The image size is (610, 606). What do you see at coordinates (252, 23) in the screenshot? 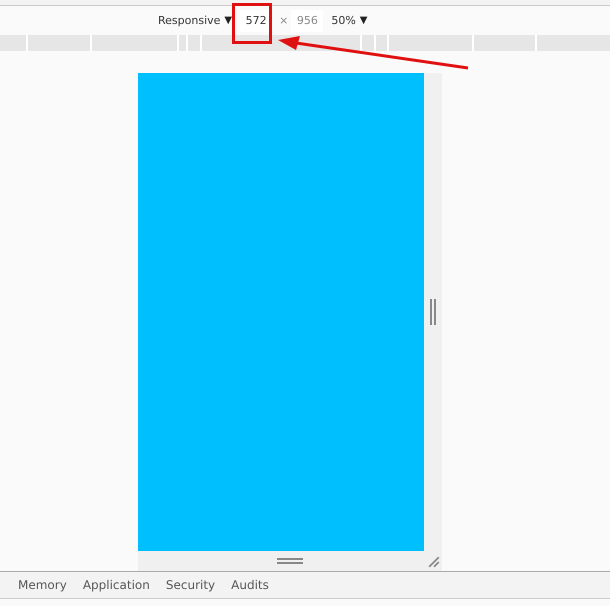
I see `highlight-box` at bounding box center [252, 23].